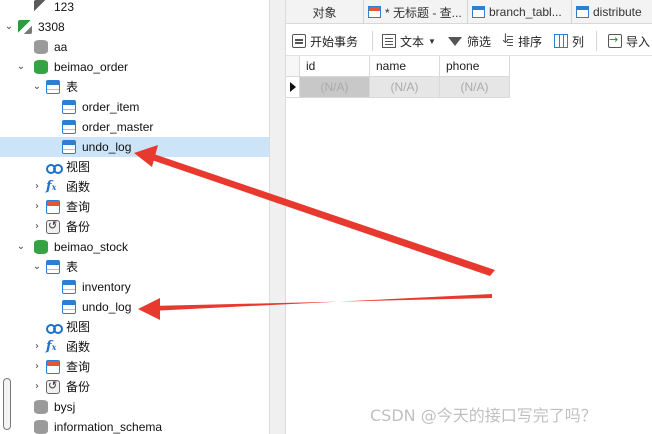  I want to click on text-button: 文本 ▼, so click(409, 41).